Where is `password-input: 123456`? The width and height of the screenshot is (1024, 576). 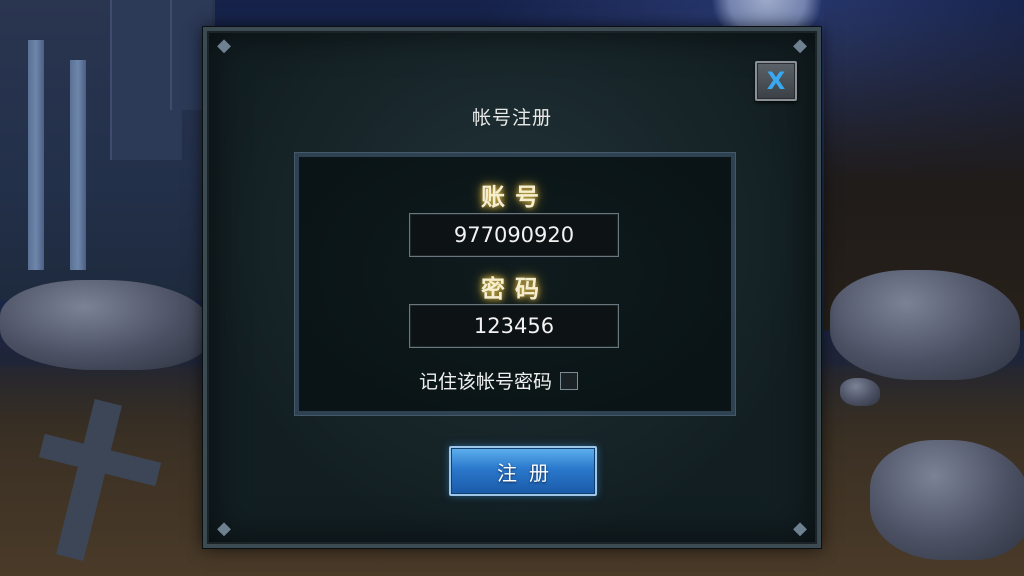
password-input: 123456 is located at coordinates (514, 326).